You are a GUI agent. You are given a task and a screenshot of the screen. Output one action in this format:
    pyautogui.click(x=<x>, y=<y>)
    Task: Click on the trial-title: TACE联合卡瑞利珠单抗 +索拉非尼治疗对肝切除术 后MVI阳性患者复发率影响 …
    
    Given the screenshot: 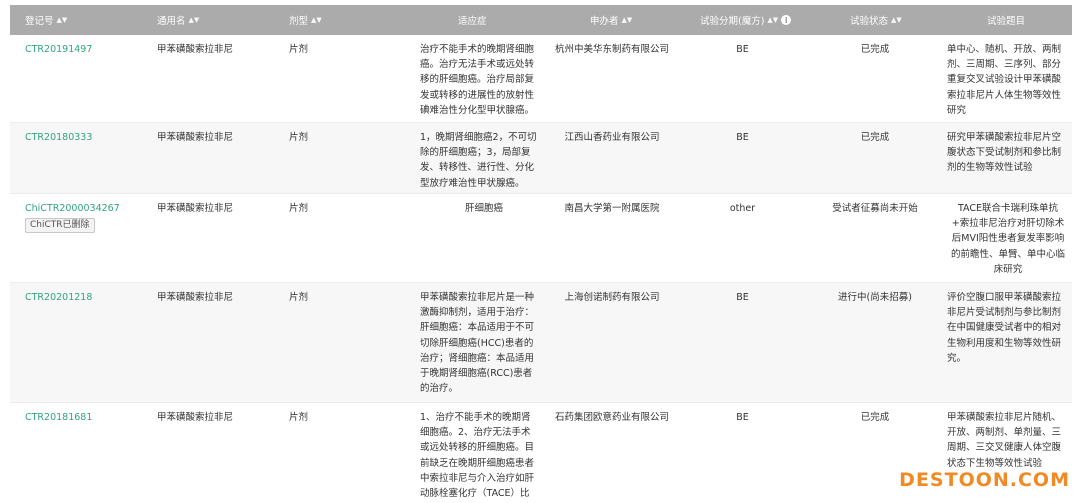 What is the action you would take?
    pyautogui.click(x=1008, y=239)
    